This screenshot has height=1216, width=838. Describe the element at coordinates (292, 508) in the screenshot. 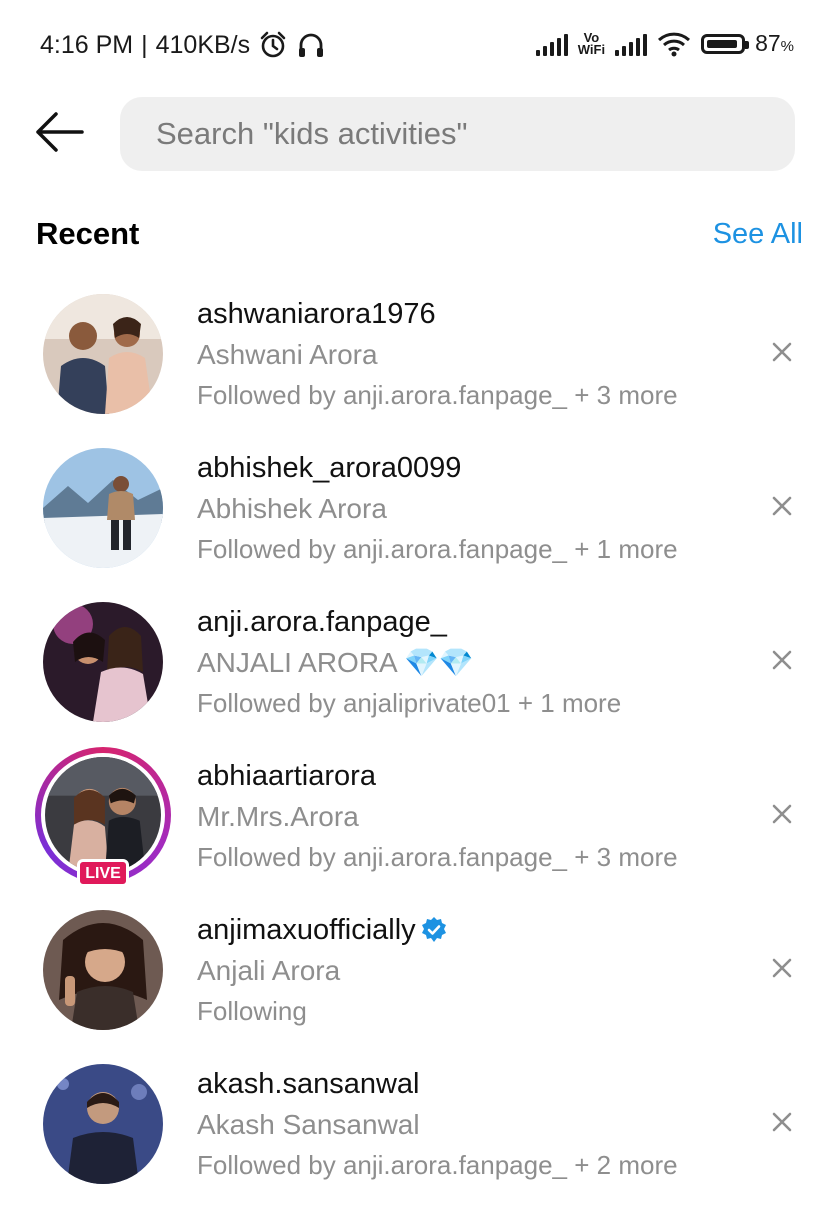

I see `full-name: Abhishek Arora` at that location.